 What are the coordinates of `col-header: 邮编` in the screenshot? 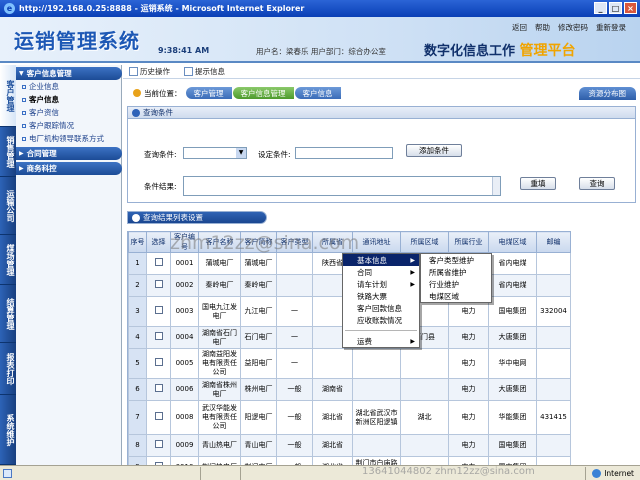 It's located at (553, 242).